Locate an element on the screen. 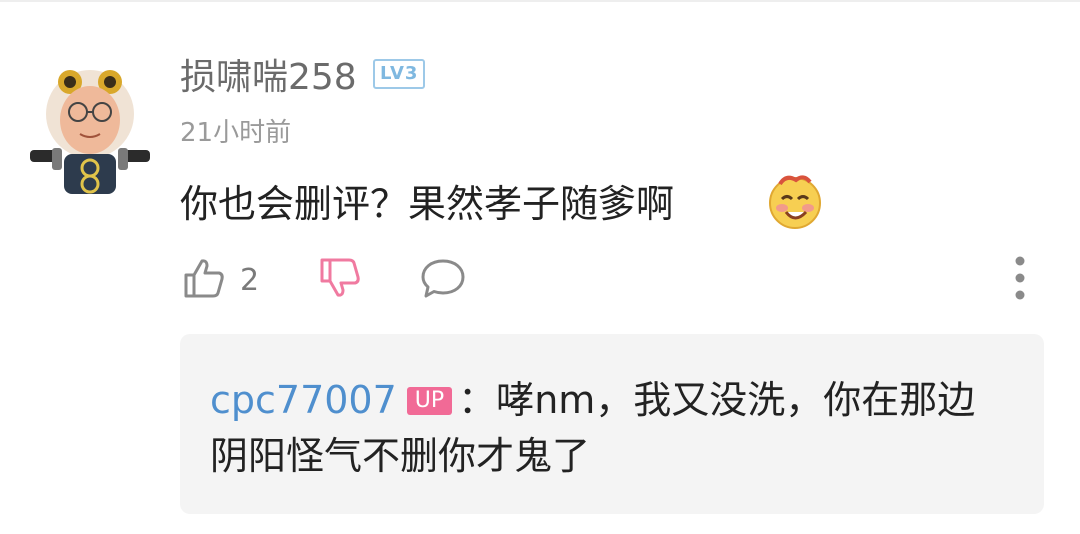 This screenshot has height=534, width=1080. comment-bubble-icon is located at coordinates (443, 280).